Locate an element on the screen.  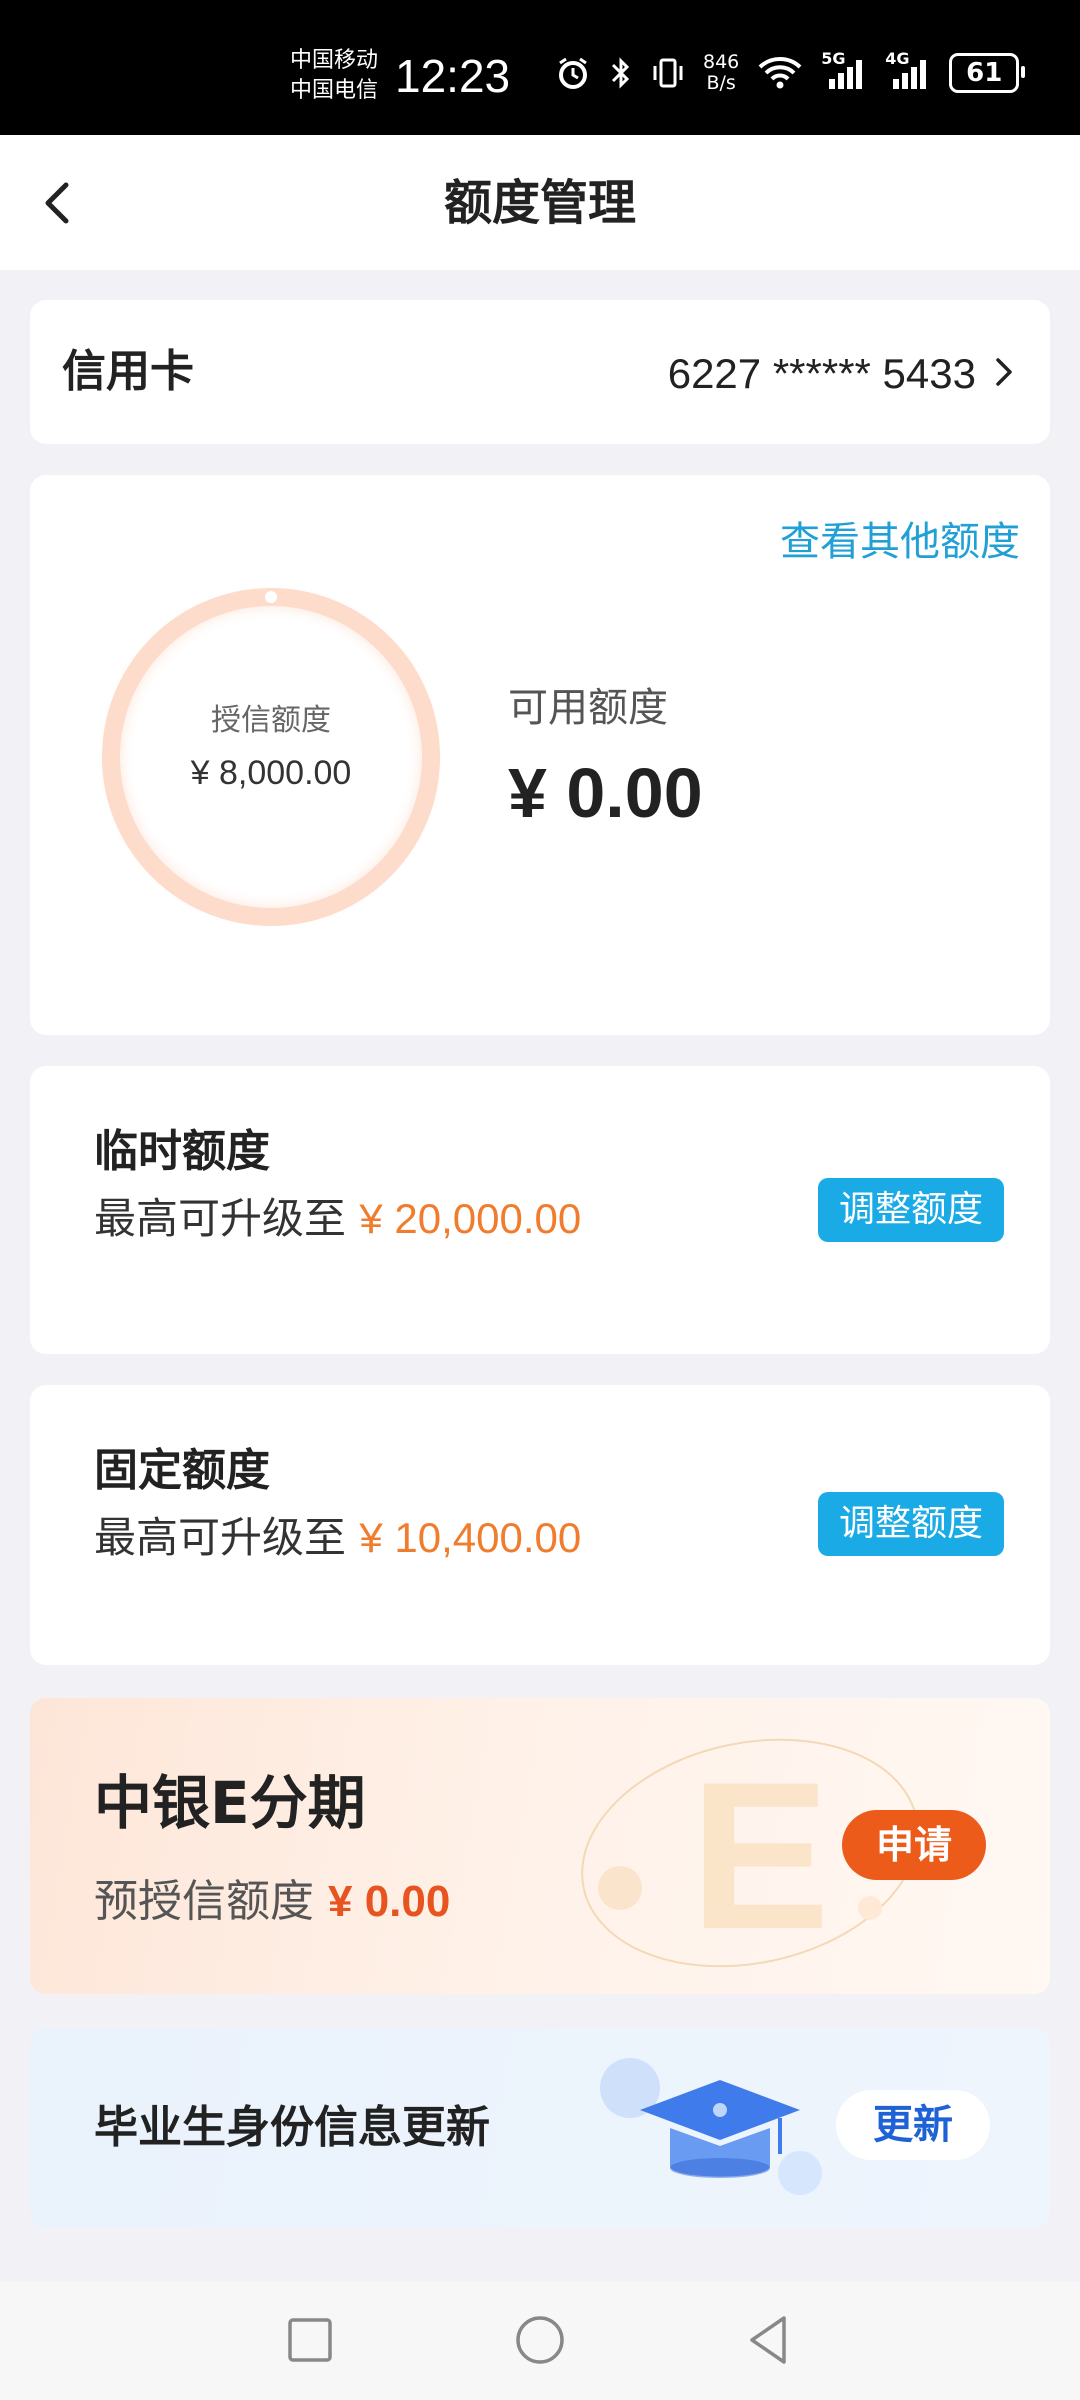
pre-credit-limit-label: 预授信额度 is located at coordinates (204, 1901).